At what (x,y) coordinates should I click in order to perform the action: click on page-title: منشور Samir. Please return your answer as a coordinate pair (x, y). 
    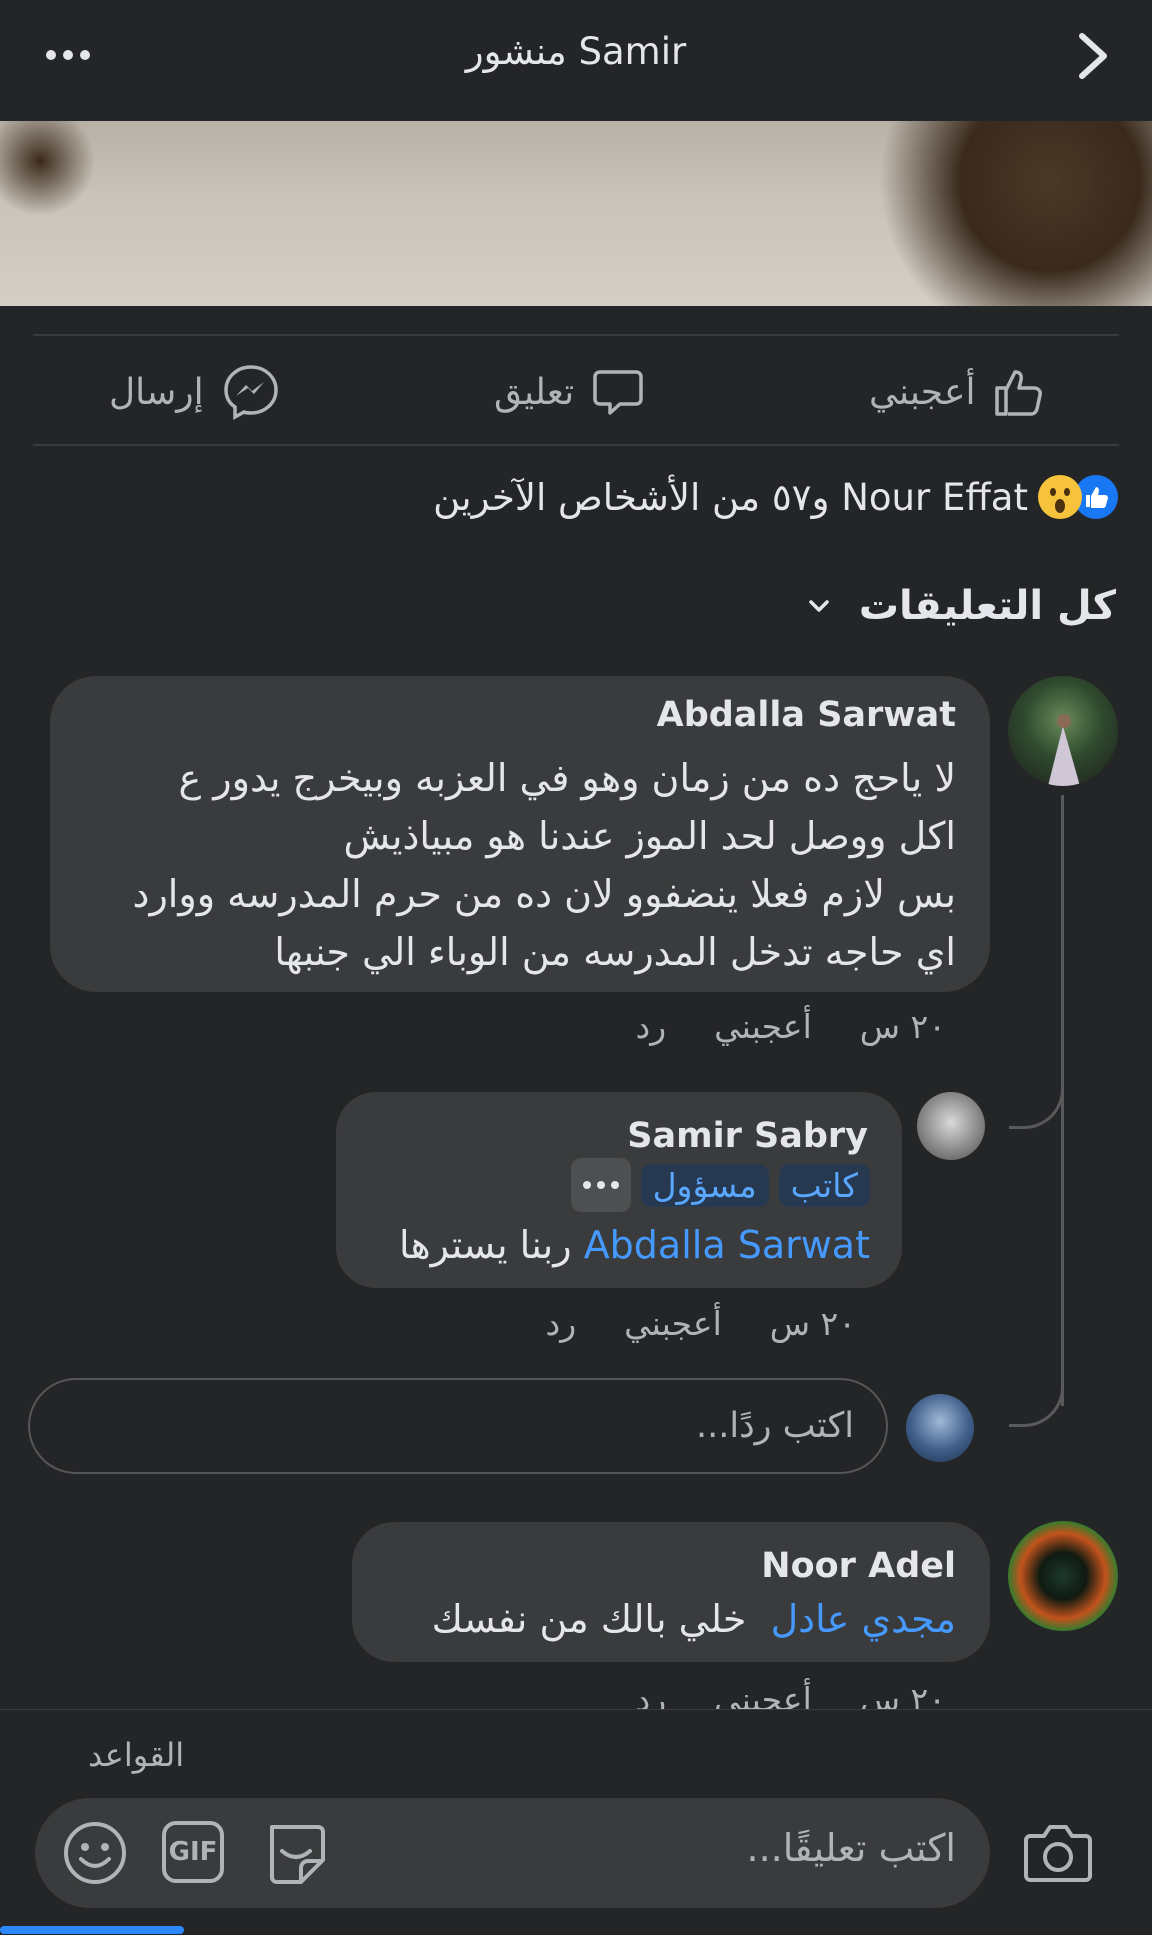
    Looking at the image, I should click on (576, 51).